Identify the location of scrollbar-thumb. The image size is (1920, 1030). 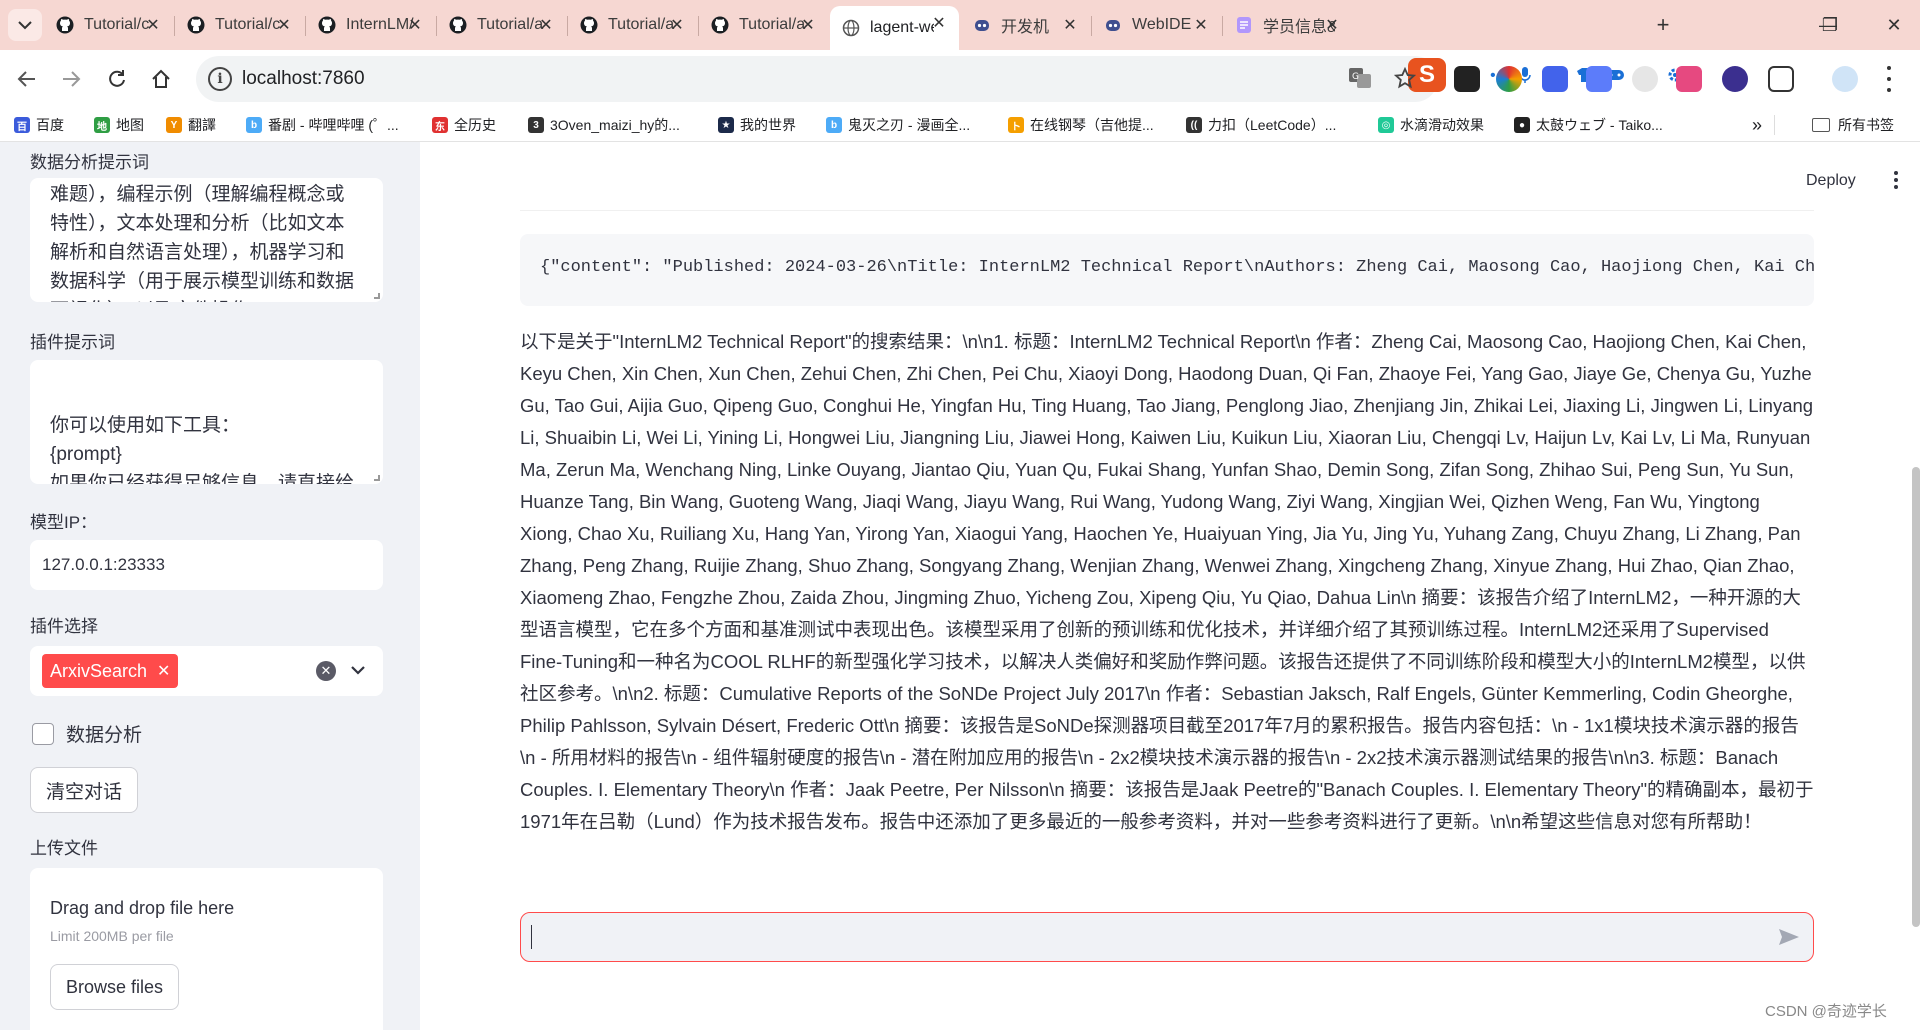
(1916, 697).